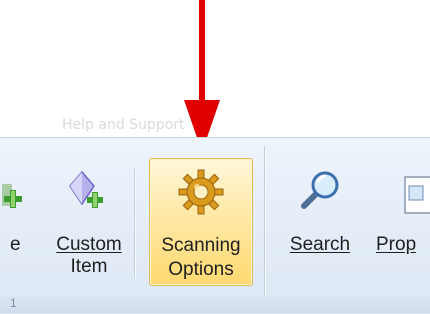 This screenshot has height=314, width=430. Describe the element at coordinates (123, 125) in the screenshot. I see `ribbon-group-title: Help and Support` at that location.